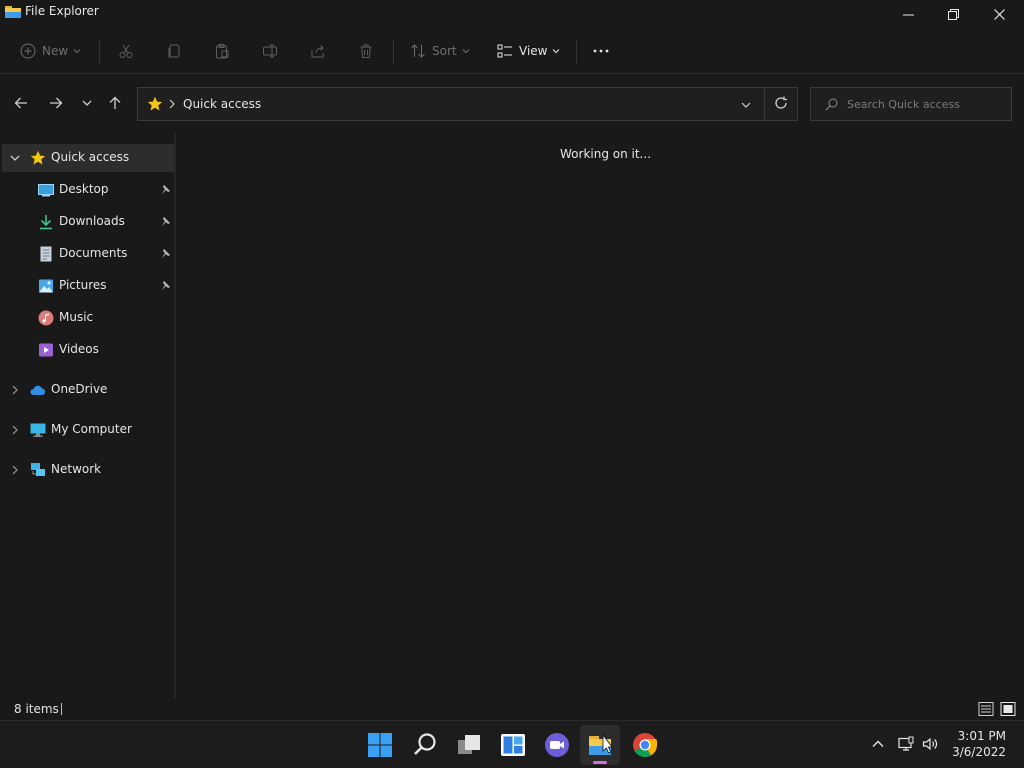 This screenshot has height=768, width=1024. I want to click on search-box, so click(911, 104).